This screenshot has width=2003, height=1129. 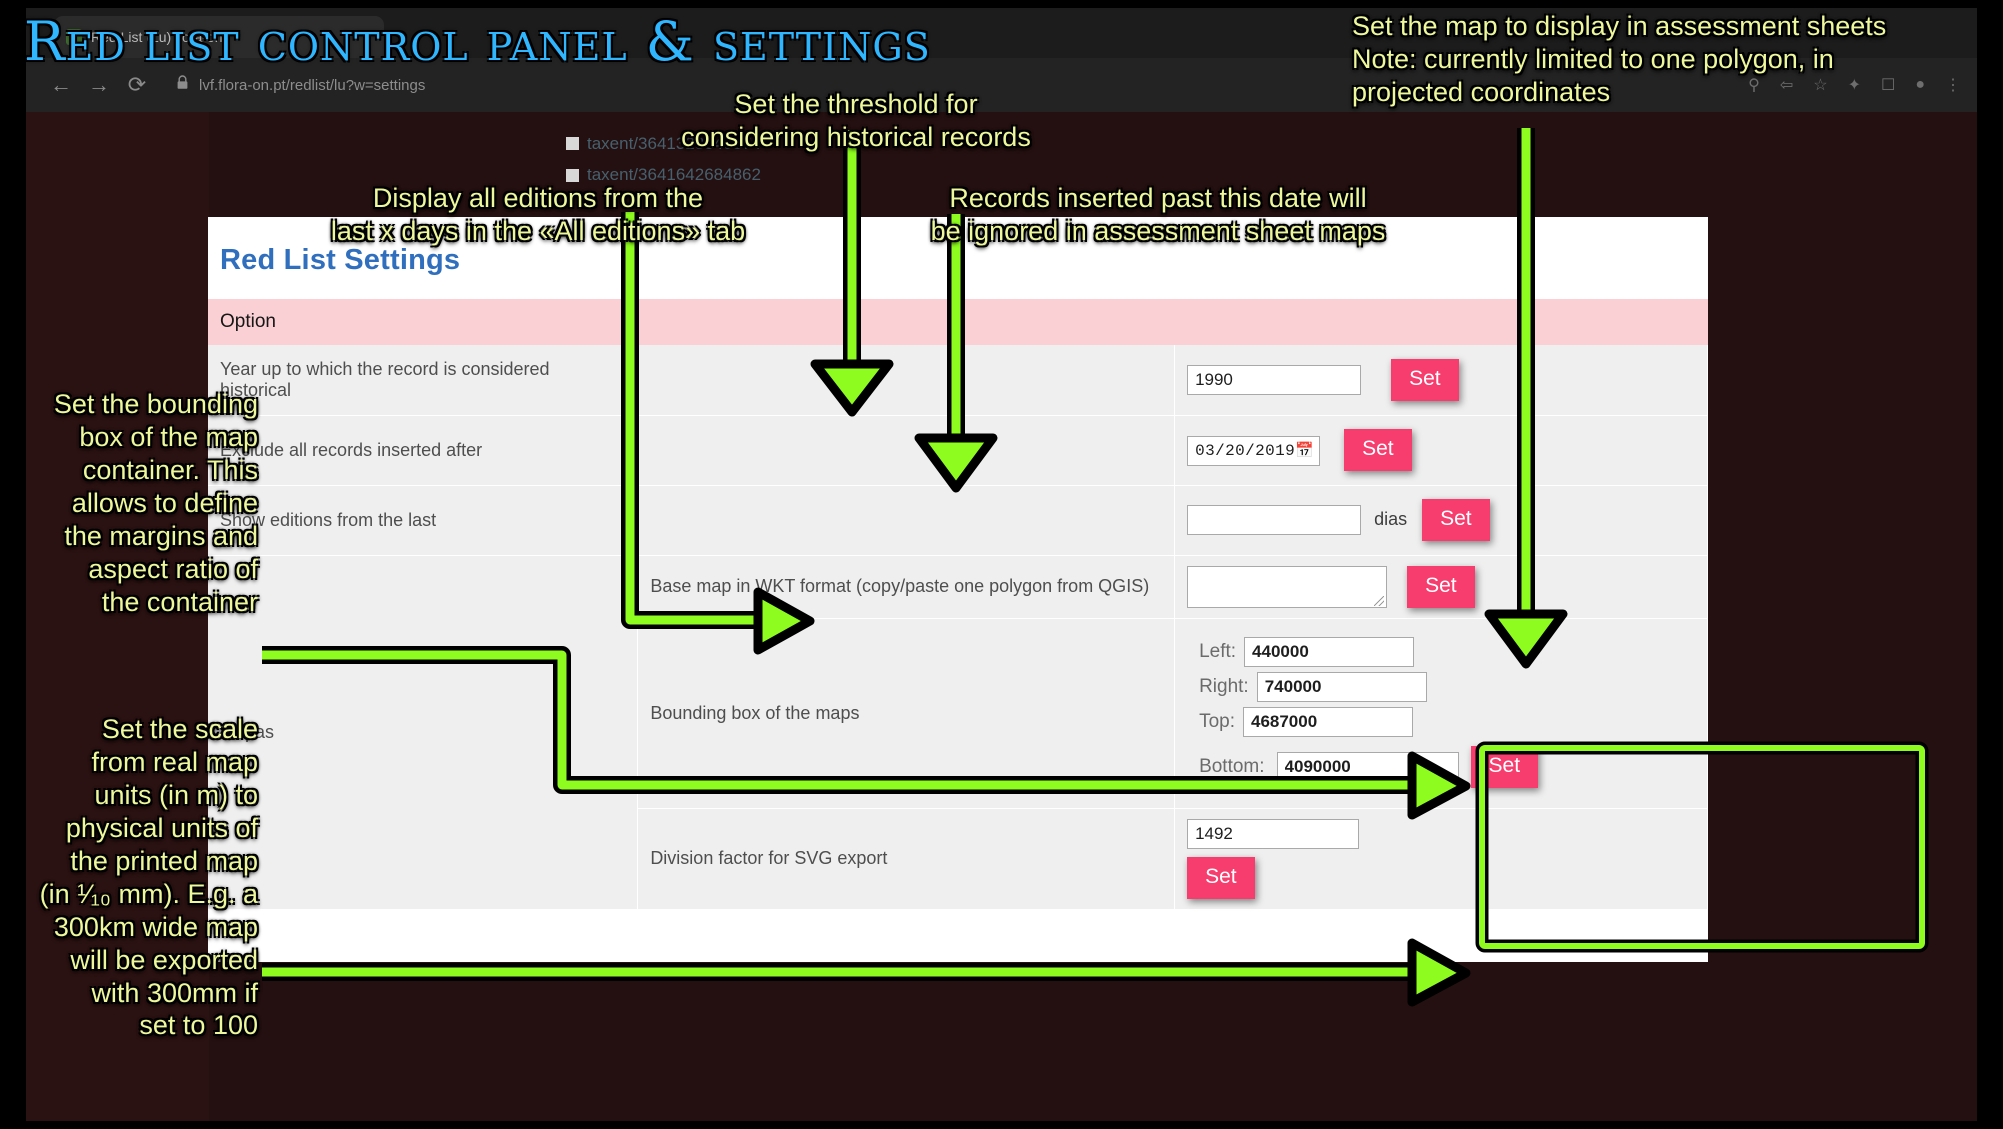 I want to click on date-value: 03/20/2019, so click(x=1245, y=450).